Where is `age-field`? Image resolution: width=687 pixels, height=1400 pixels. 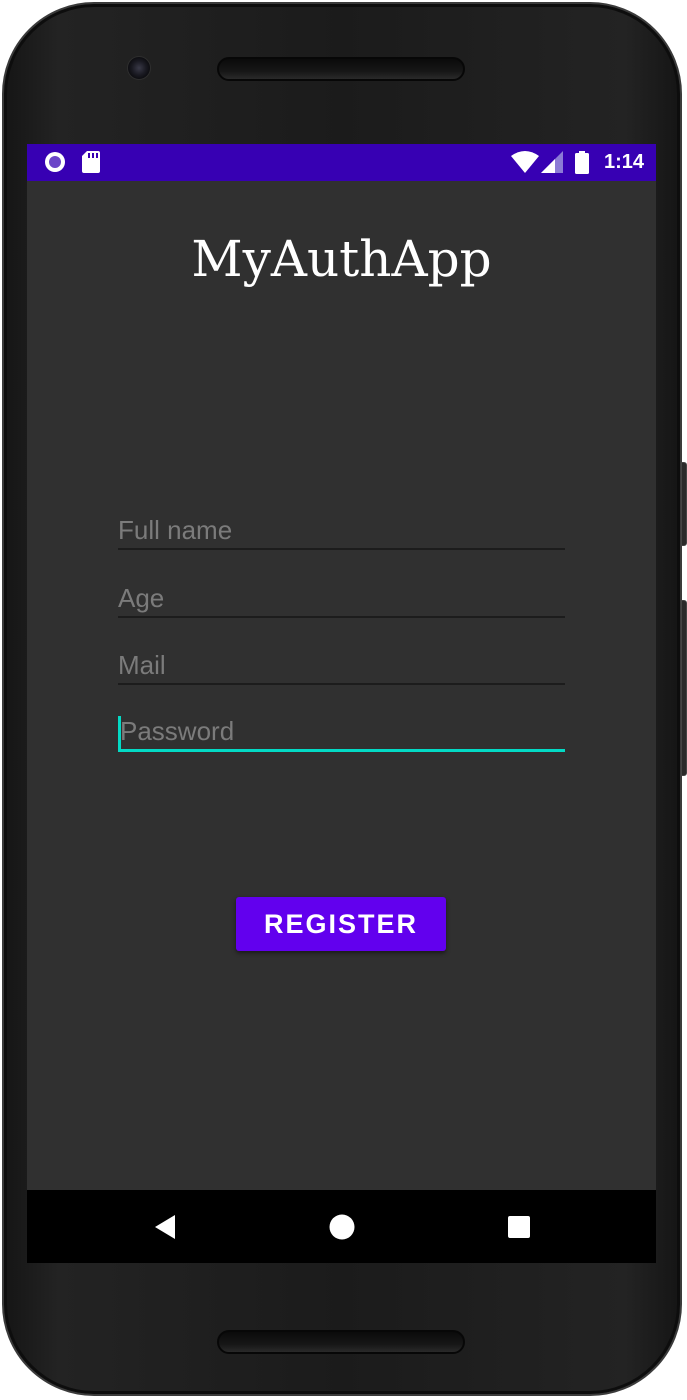 age-field is located at coordinates (341, 600).